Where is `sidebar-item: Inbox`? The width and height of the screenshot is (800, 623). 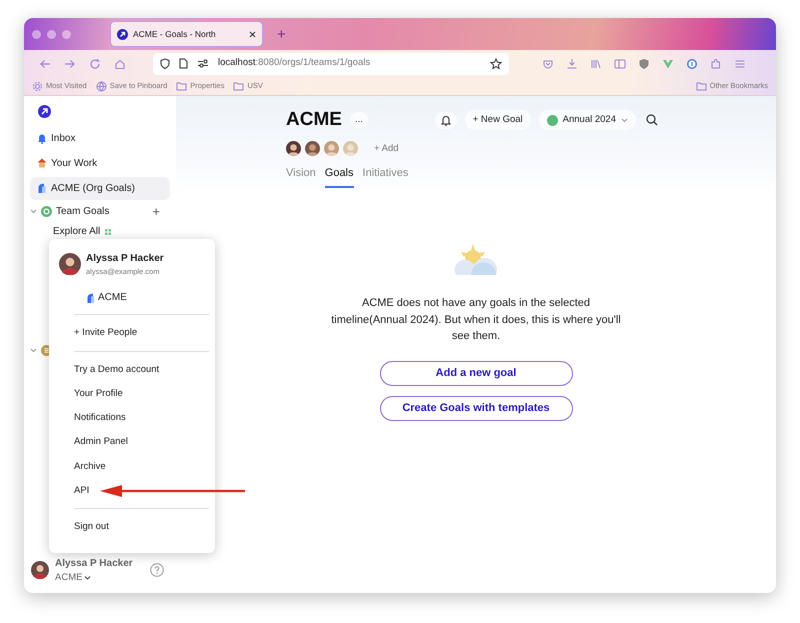 sidebar-item: Inbox is located at coordinates (100, 138).